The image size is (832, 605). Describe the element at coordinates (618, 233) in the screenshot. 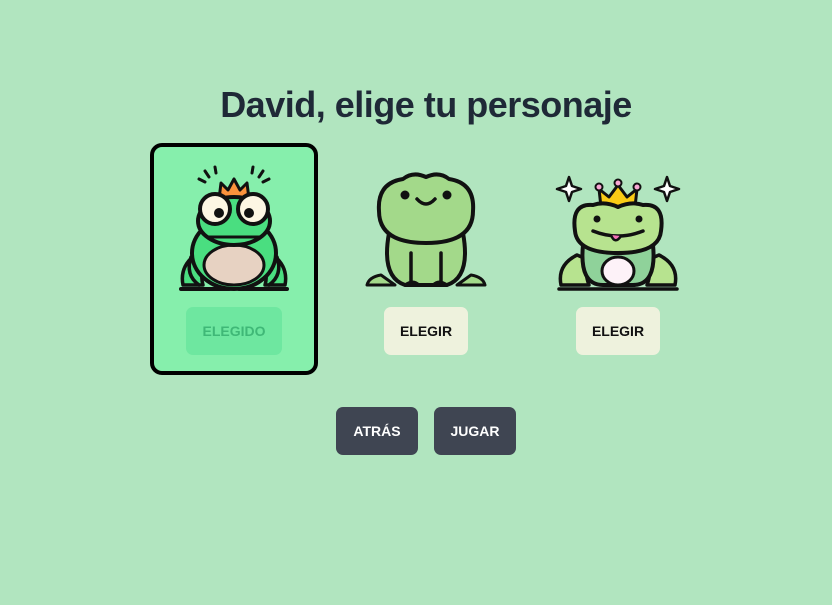

I see `frog-with-crown-and-sparkles-icon` at that location.